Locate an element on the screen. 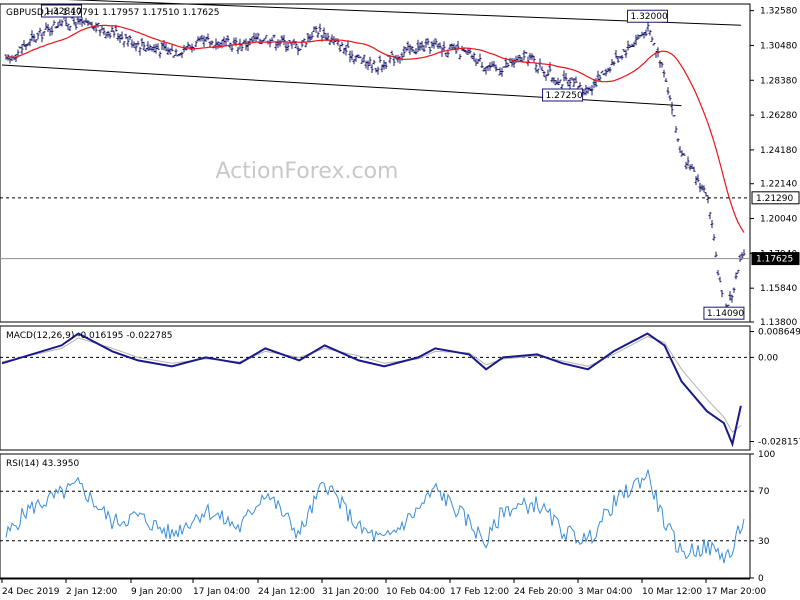  macd-tick-label: 0.008649 is located at coordinates (779, 333).